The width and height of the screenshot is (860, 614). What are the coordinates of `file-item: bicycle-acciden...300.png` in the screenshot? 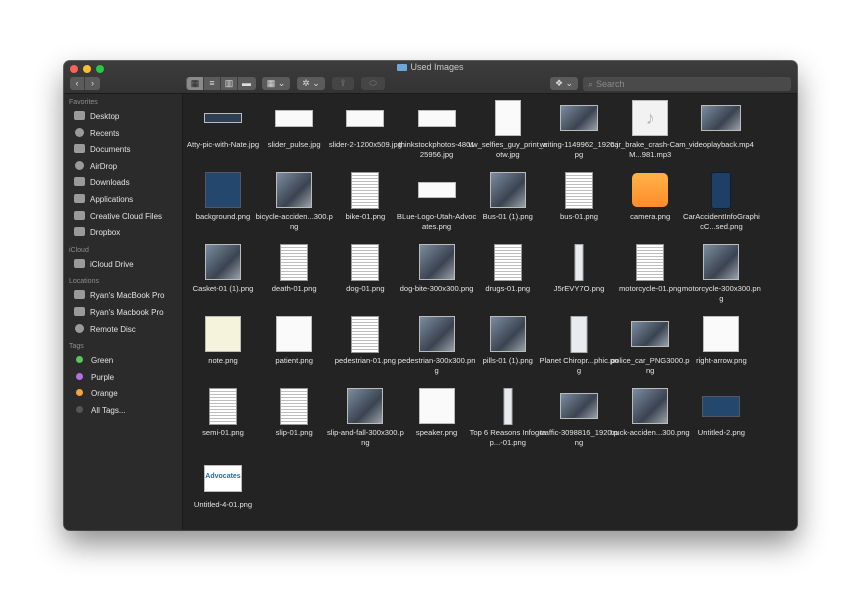 It's located at (294, 205).